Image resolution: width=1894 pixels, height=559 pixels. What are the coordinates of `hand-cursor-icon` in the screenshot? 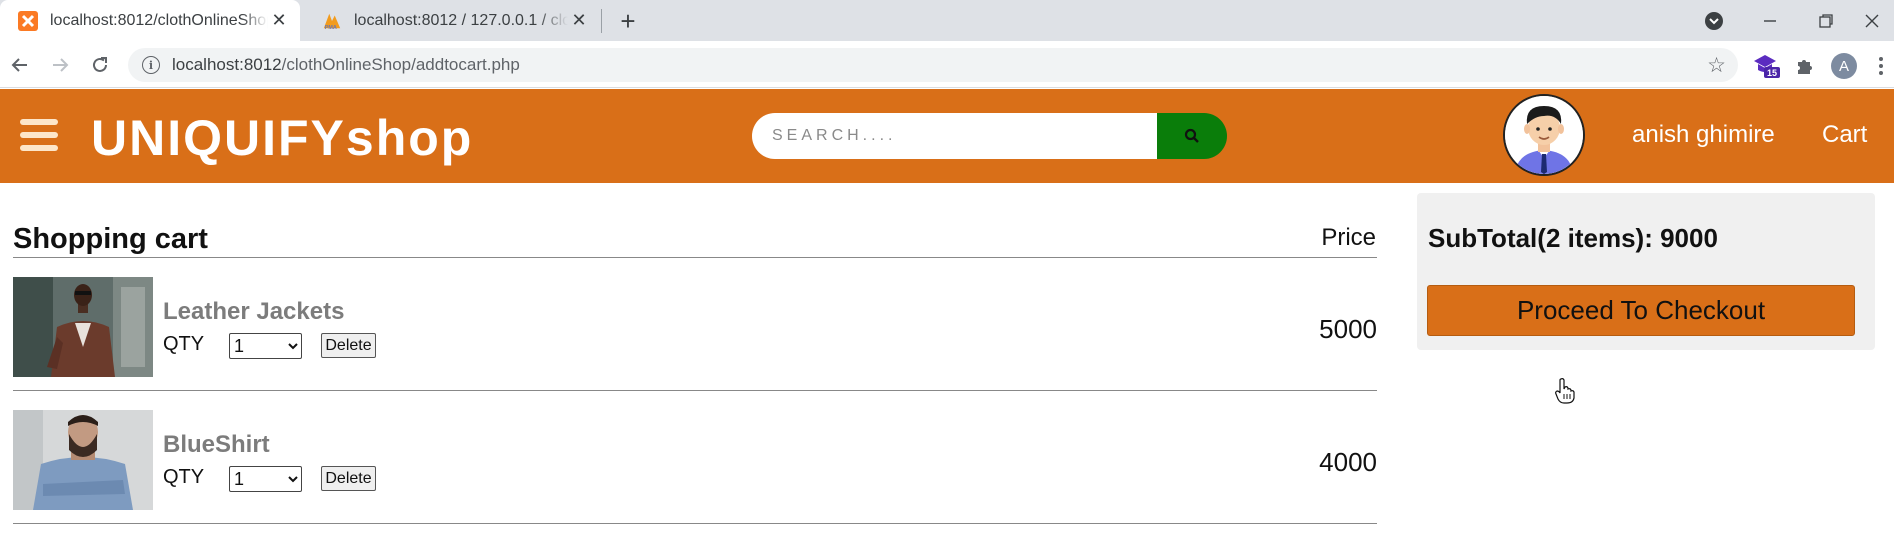 It's located at (1565, 393).